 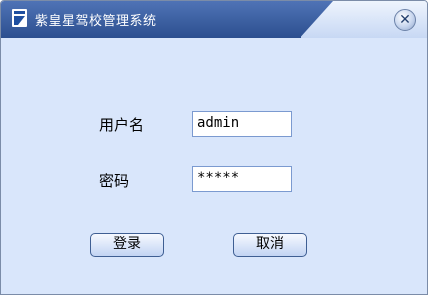 What do you see at coordinates (214, 19) in the screenshot?
I see `title-bar: 紫皇星驾校管理系统 ✕` at bounding box center [214, 19].